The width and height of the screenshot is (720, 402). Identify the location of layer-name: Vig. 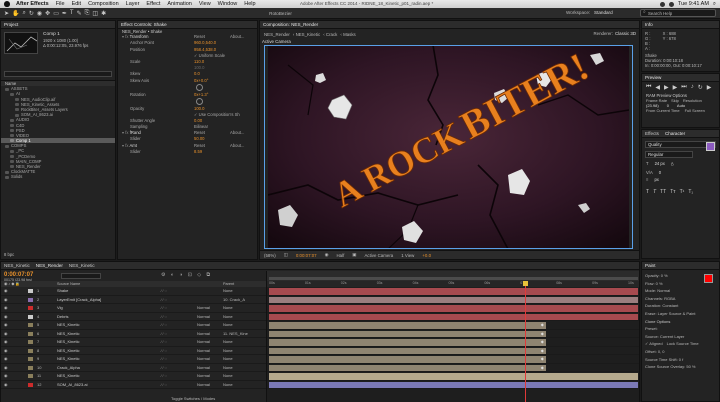
(60, 308).